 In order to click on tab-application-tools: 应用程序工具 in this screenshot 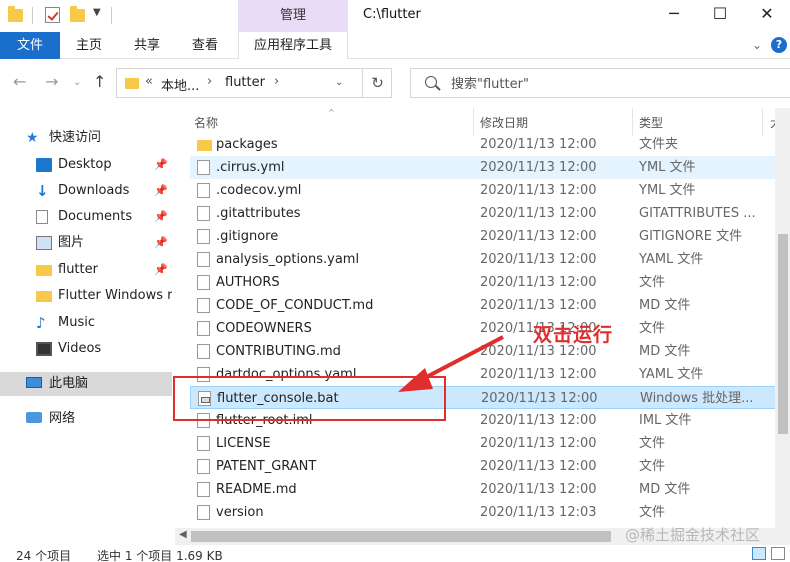, I will do `click(293, 45)`.